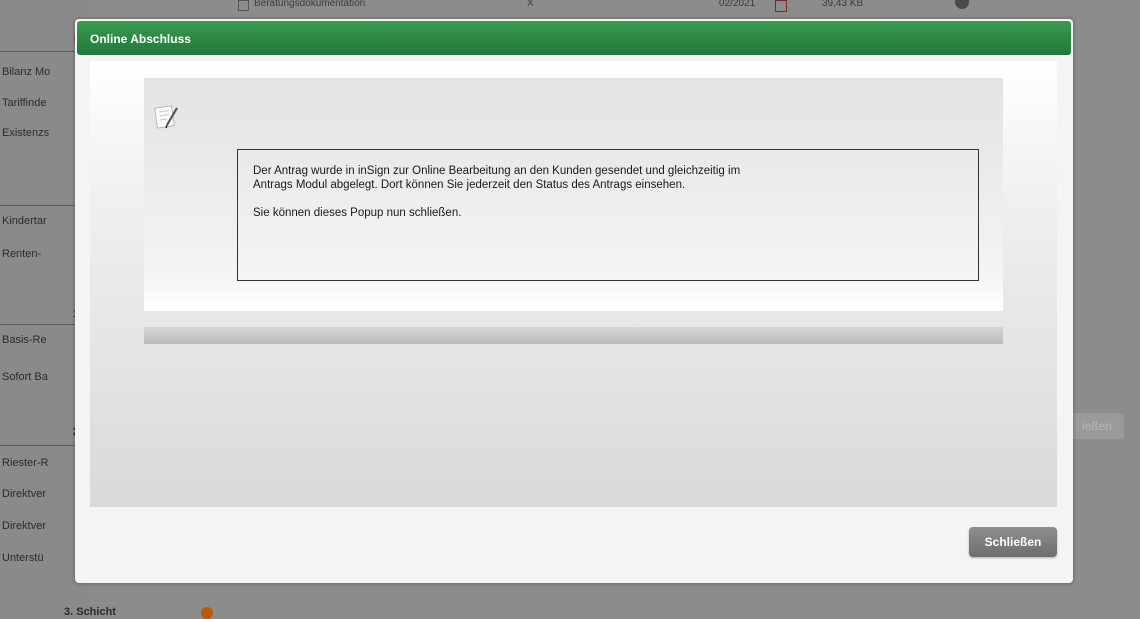 The height and width of the screenshot is (619, 1140). What do you see at coordinates (573, 335) in the screenshot?
I see `progress-bar` at bounding box center [573, 335].